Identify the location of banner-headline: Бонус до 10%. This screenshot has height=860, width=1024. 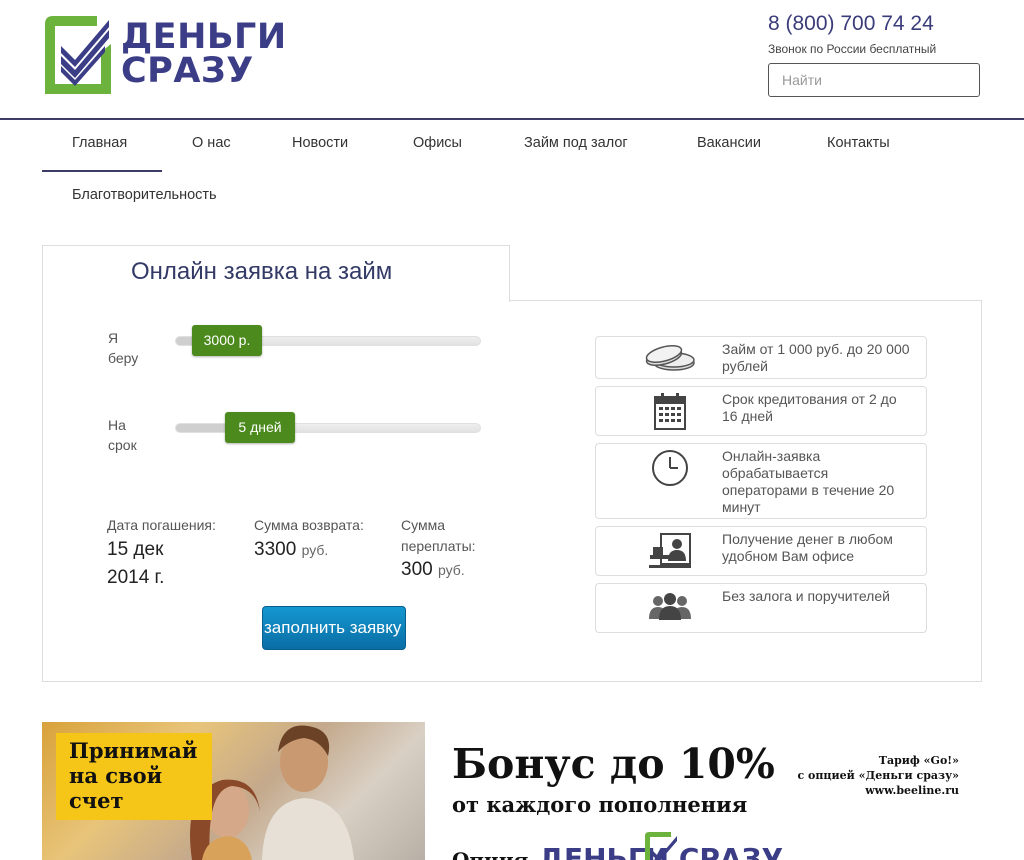
(613, 764).